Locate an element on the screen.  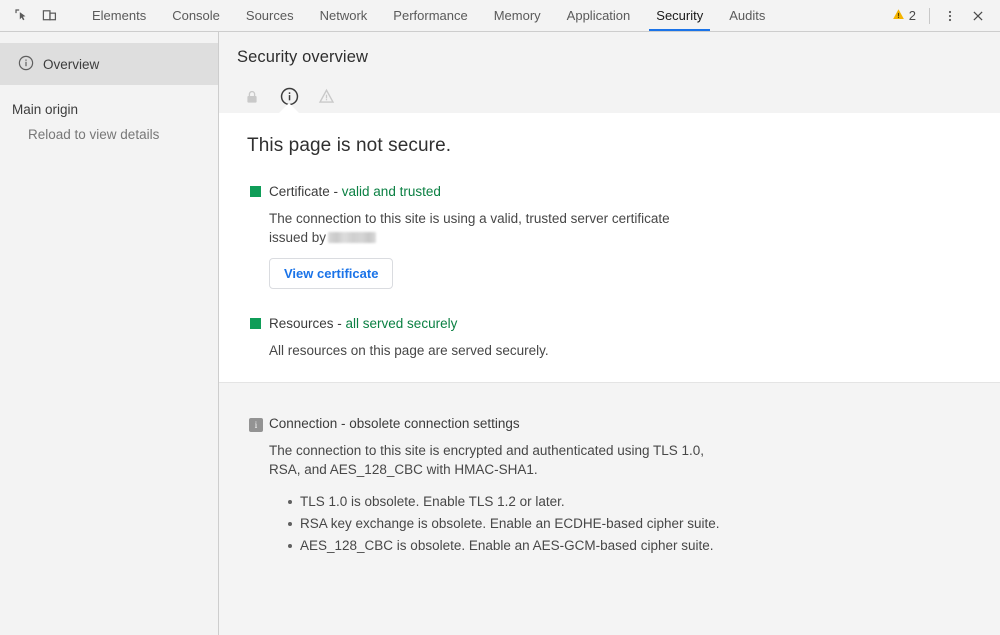
connection-status-marker: i is located at coordinates (258, 486).